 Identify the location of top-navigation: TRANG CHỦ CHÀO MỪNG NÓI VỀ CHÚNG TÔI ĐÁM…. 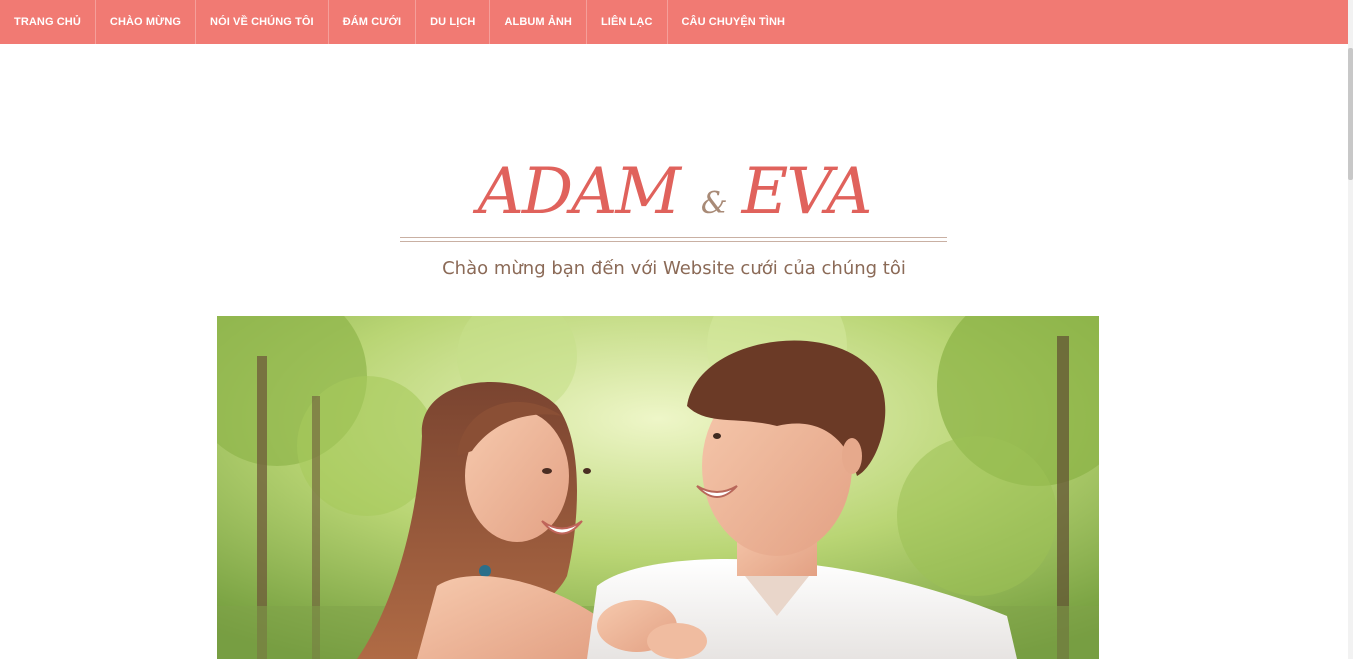
(674, 22).